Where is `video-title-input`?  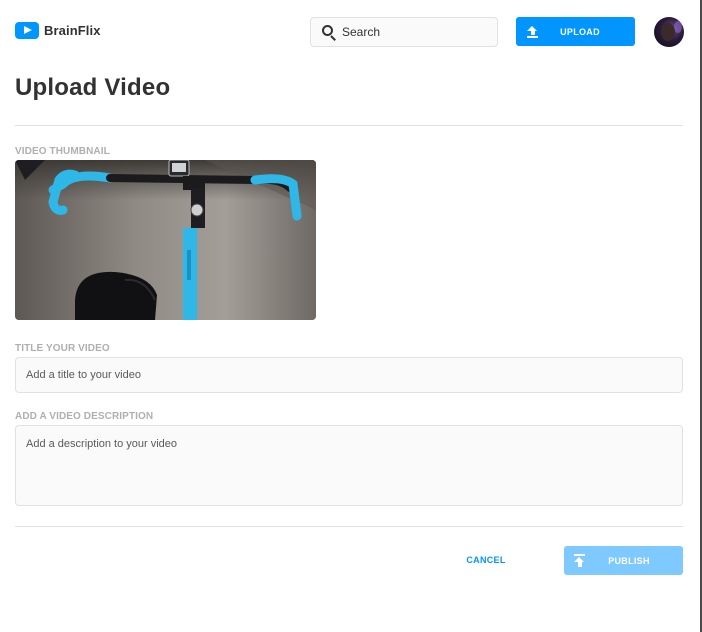
video-title-input is located at coordinates (349, 375).